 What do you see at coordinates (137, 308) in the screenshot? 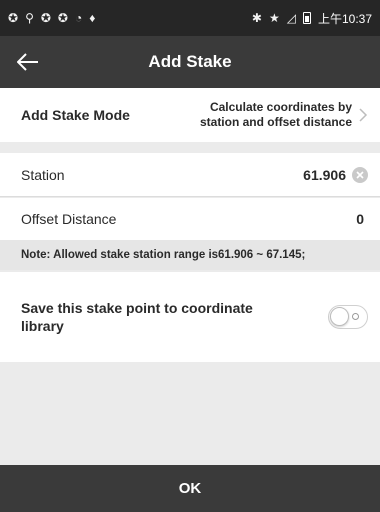
I see `save-label-line1: Save this stake point to coordinate` at bounding box center [137, 308].